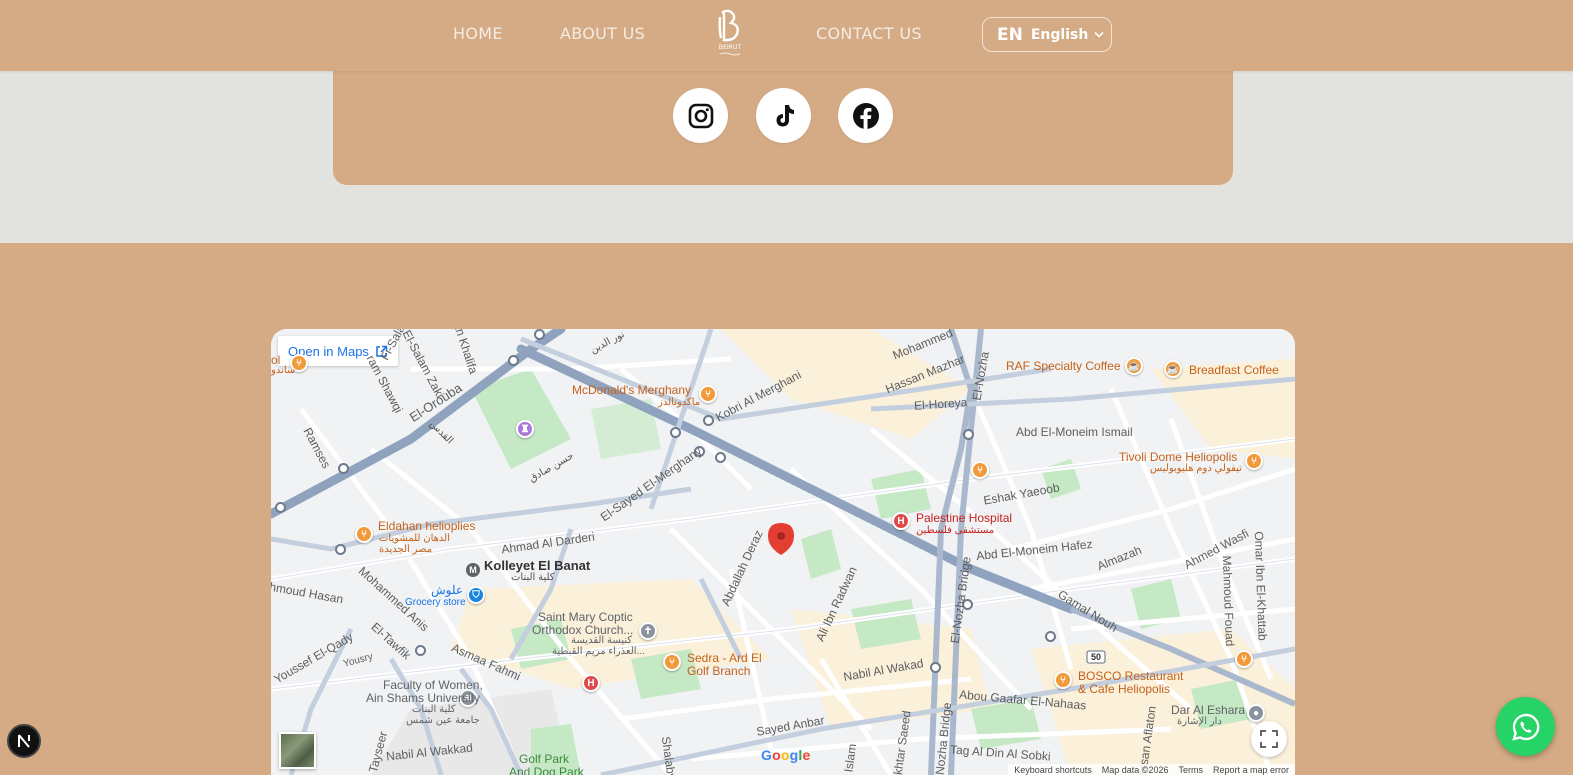  I want to click on map-label: مصر الجديدة, so click(406, 549).